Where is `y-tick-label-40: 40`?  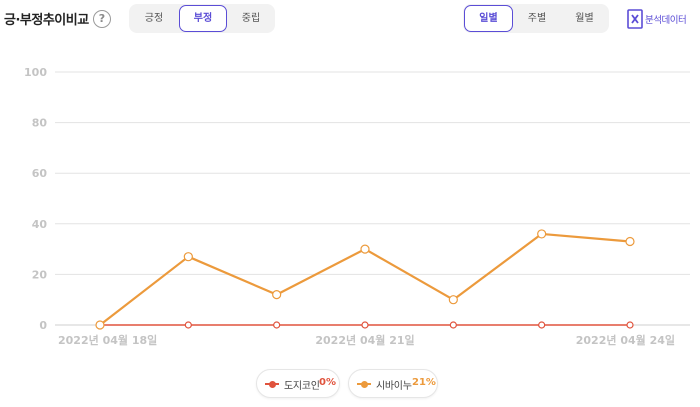
y-tick-label-40: 40 is located at coordinates (40, 224).